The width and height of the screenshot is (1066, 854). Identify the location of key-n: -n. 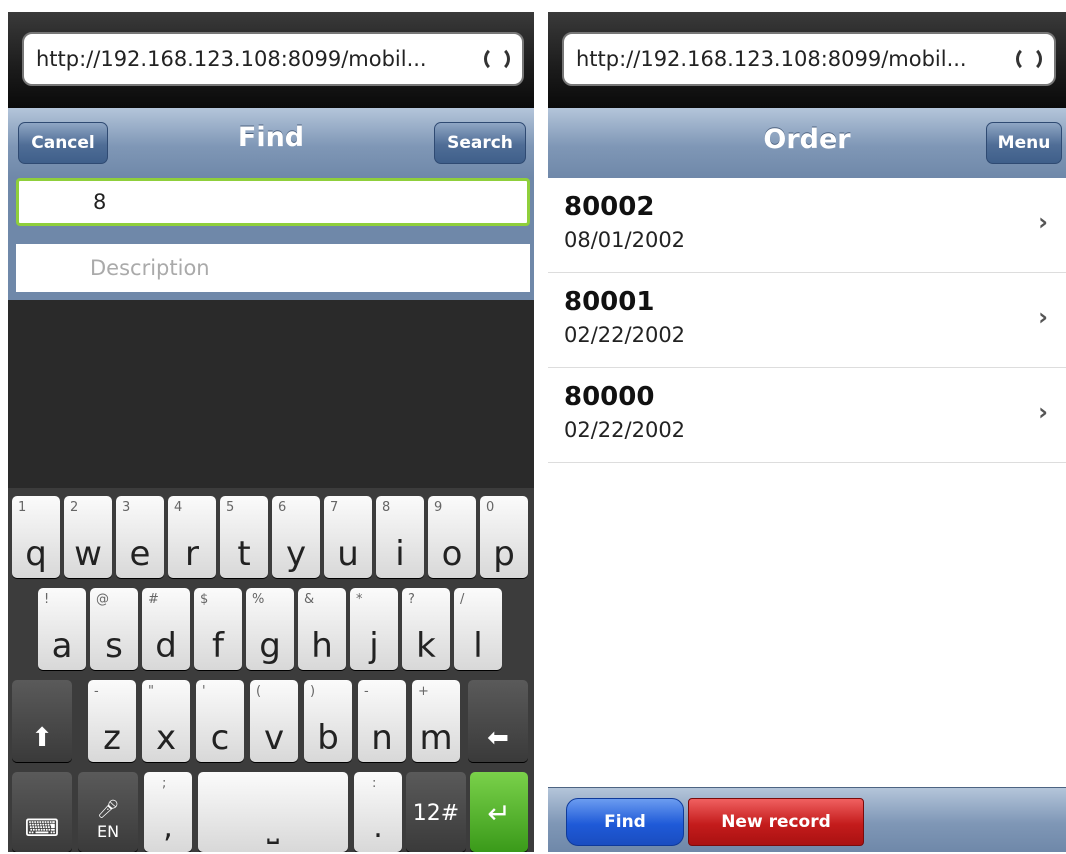
(382, 721).